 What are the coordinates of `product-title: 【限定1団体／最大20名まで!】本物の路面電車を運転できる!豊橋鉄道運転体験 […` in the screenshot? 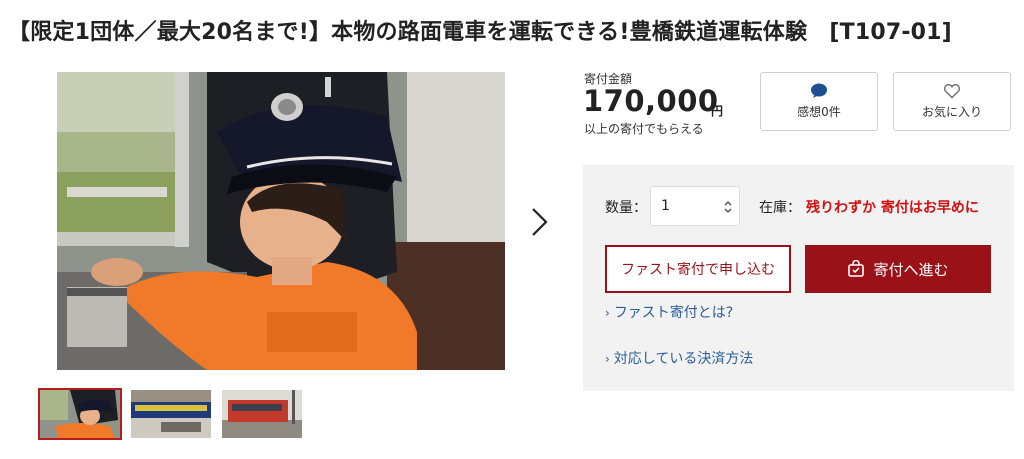 It's located at (480, 32).